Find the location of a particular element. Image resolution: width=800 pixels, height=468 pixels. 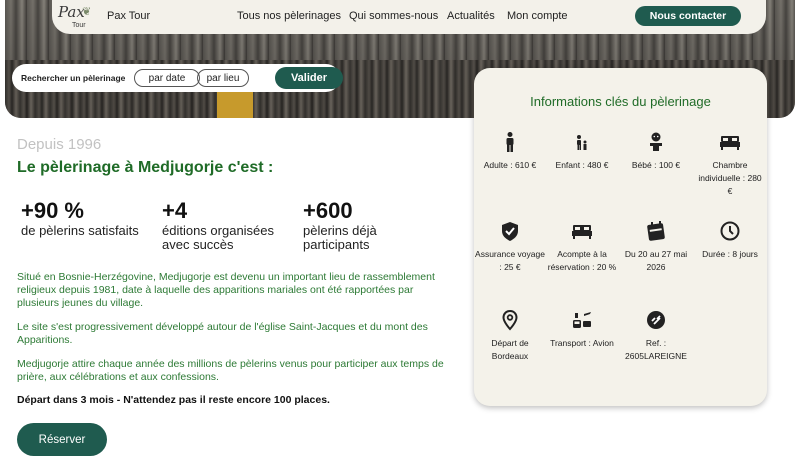

search-by-place-button: par lieu is located at coordinates (223, 78).